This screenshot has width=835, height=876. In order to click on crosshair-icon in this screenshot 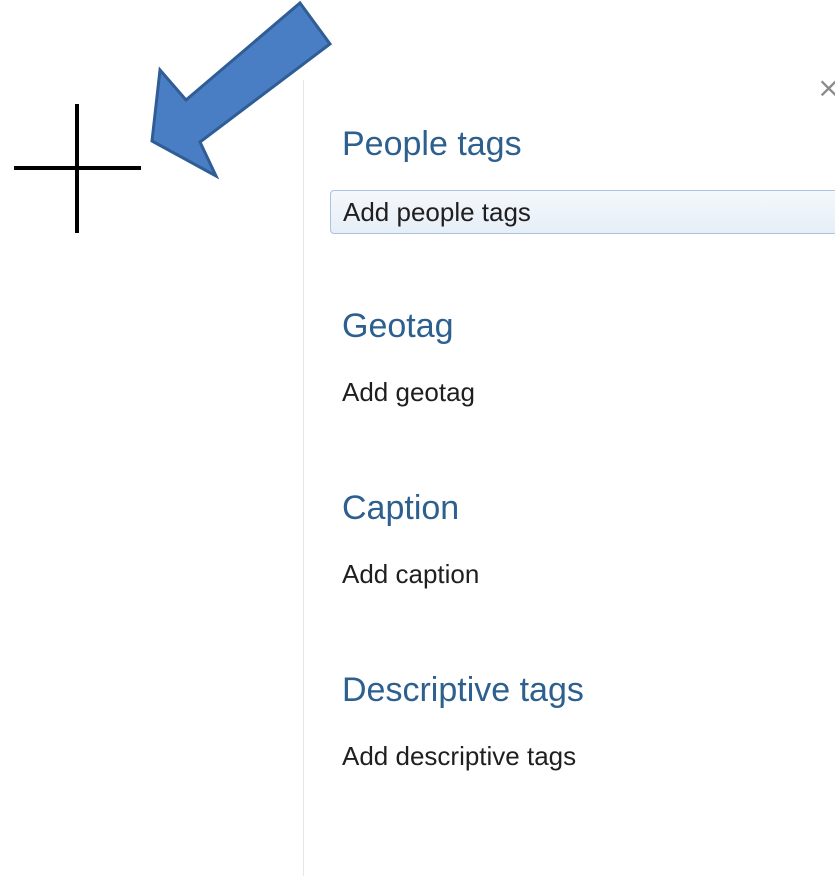, I will do `click(77, 168)`.